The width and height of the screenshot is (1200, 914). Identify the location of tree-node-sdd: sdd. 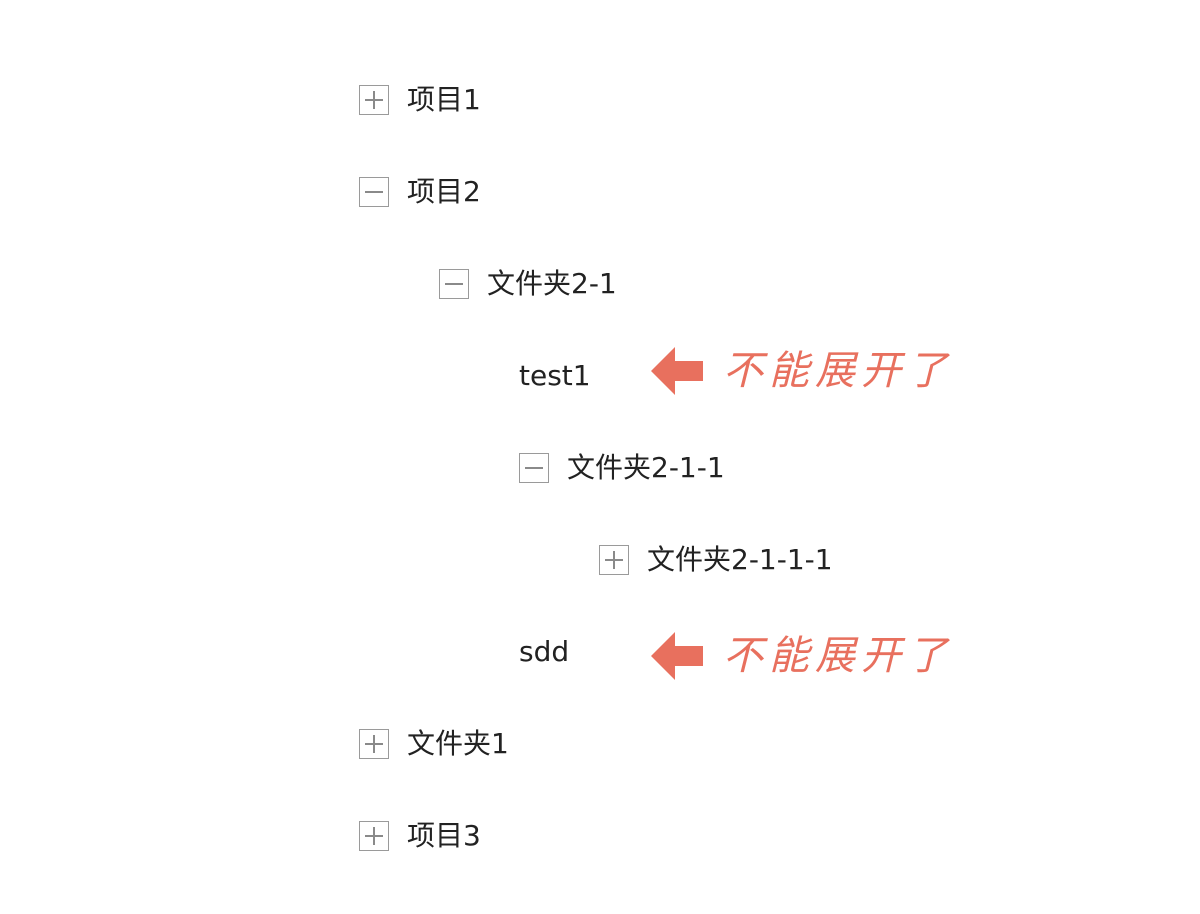
(544, 652).